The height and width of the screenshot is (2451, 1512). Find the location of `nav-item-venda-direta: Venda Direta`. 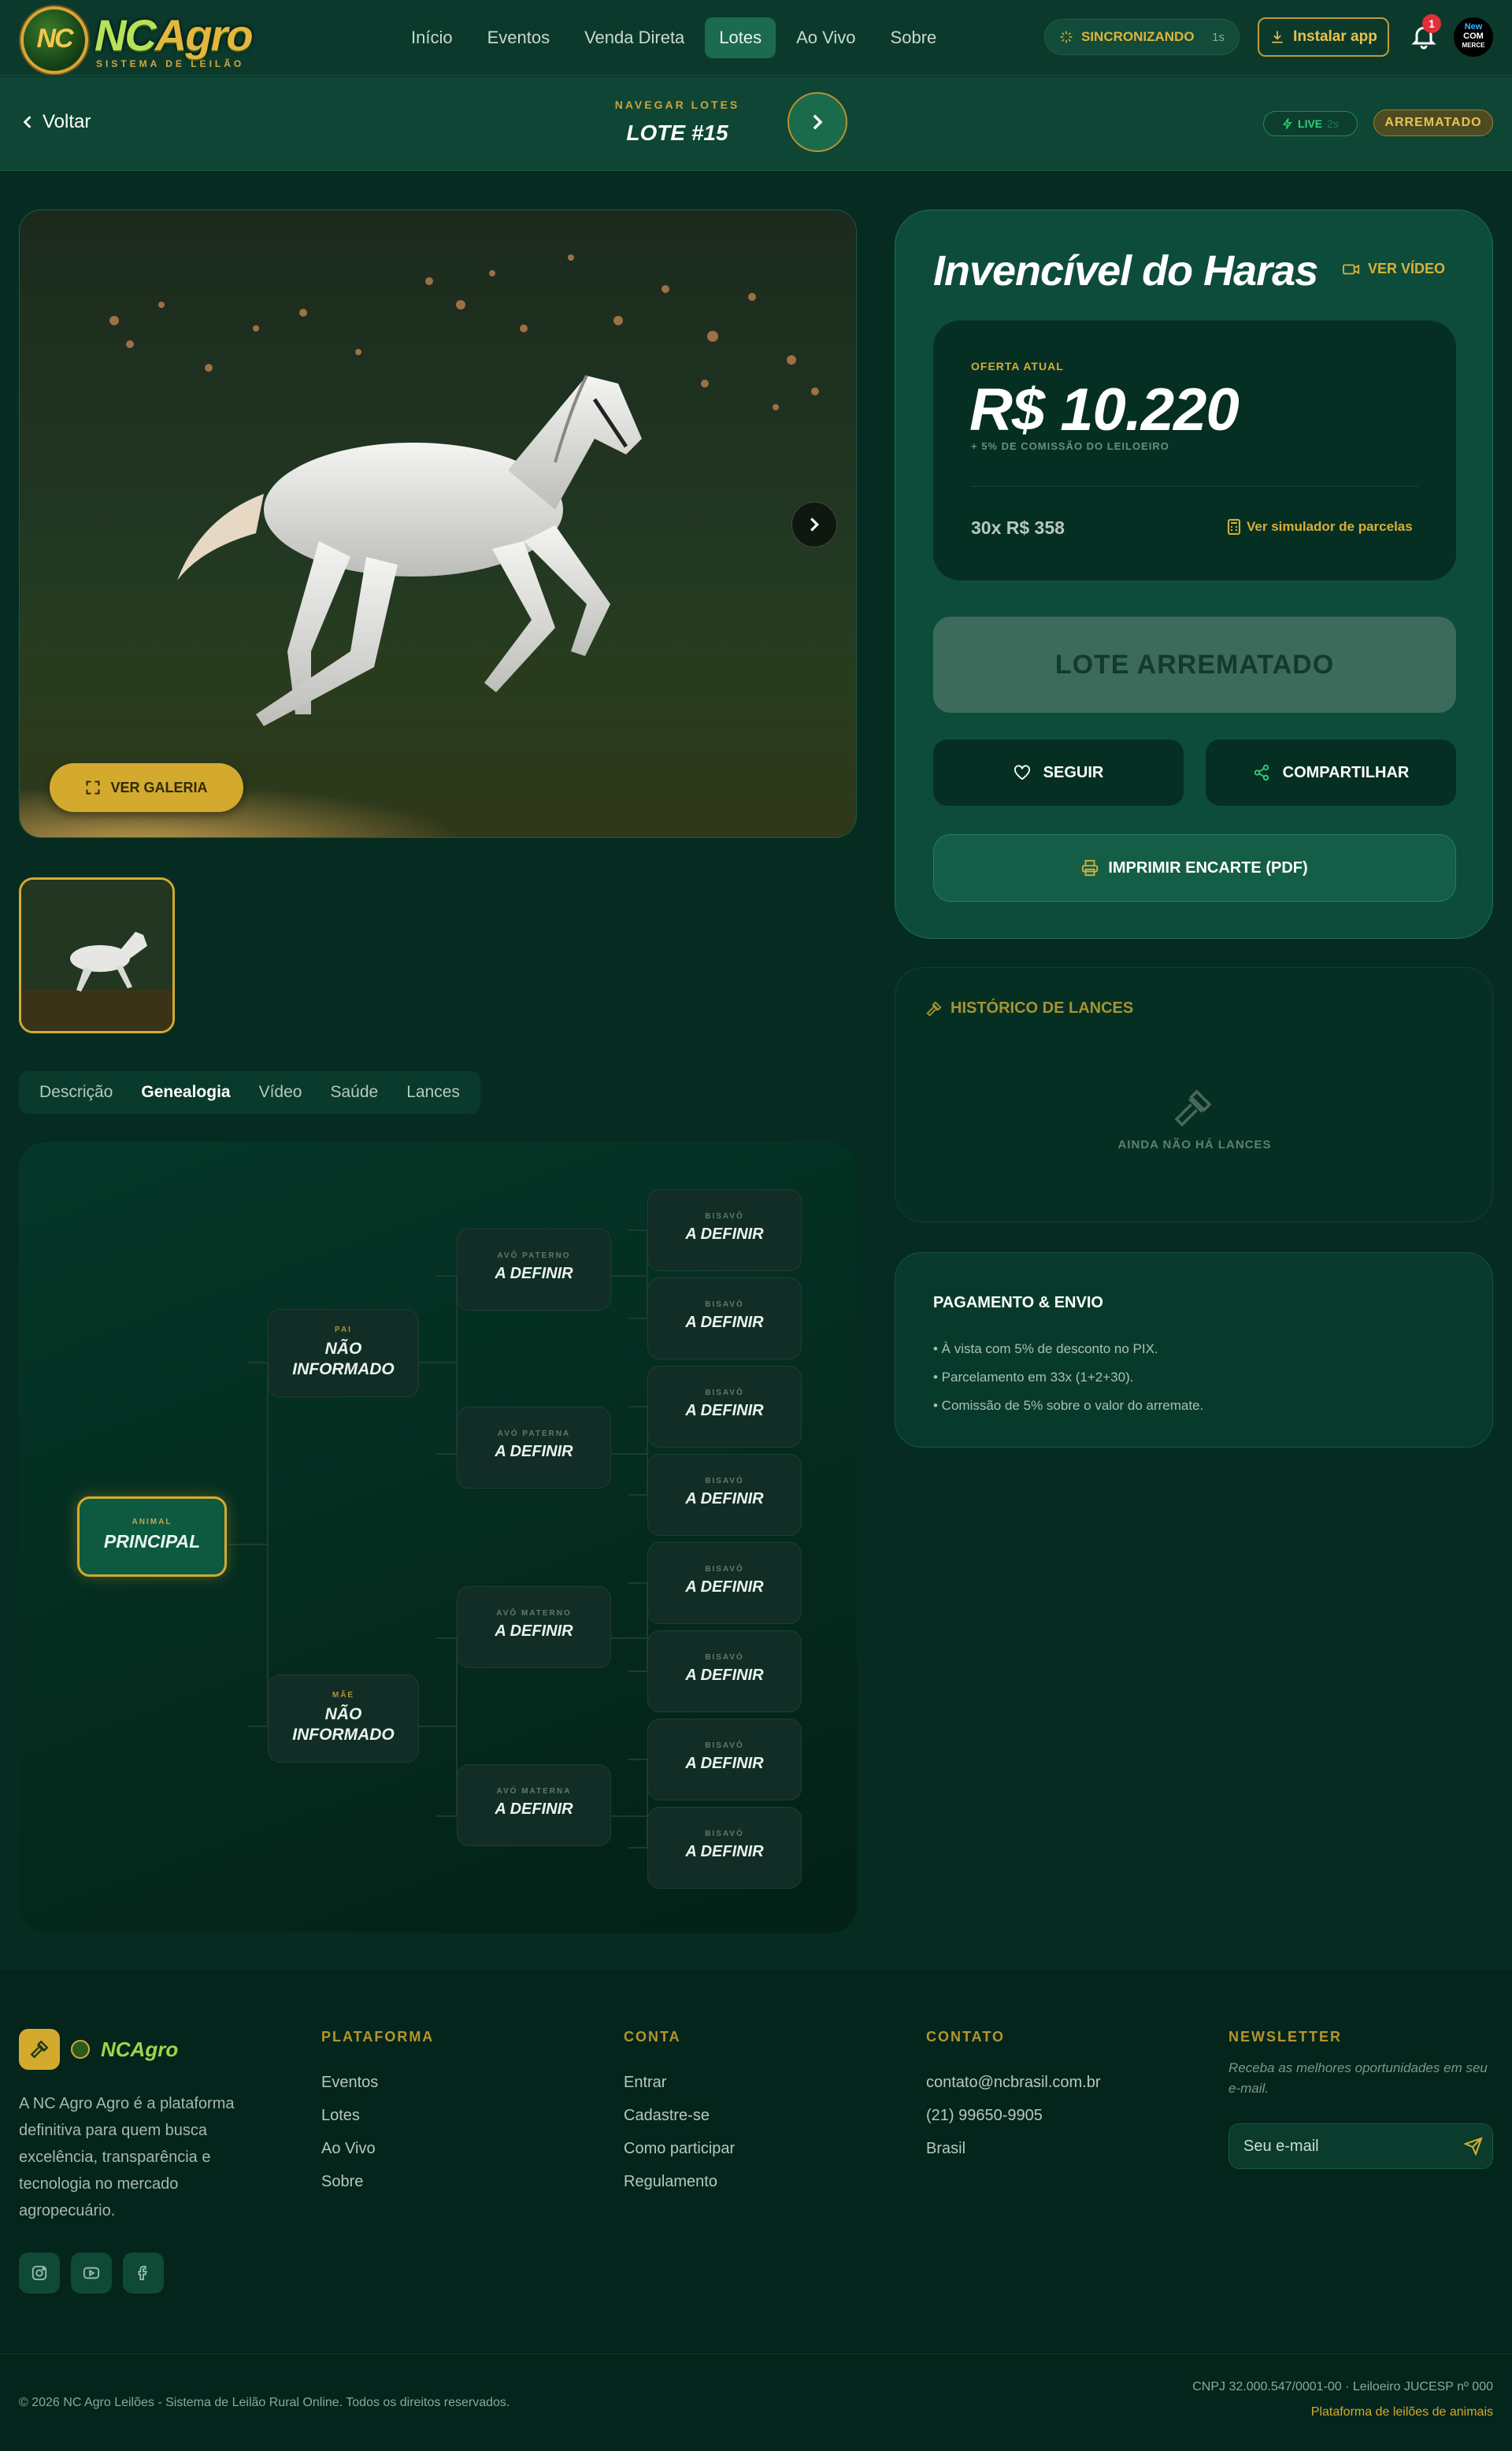

nav-item-venda-direta: Venda Direta is located at coordinates (634, 38).